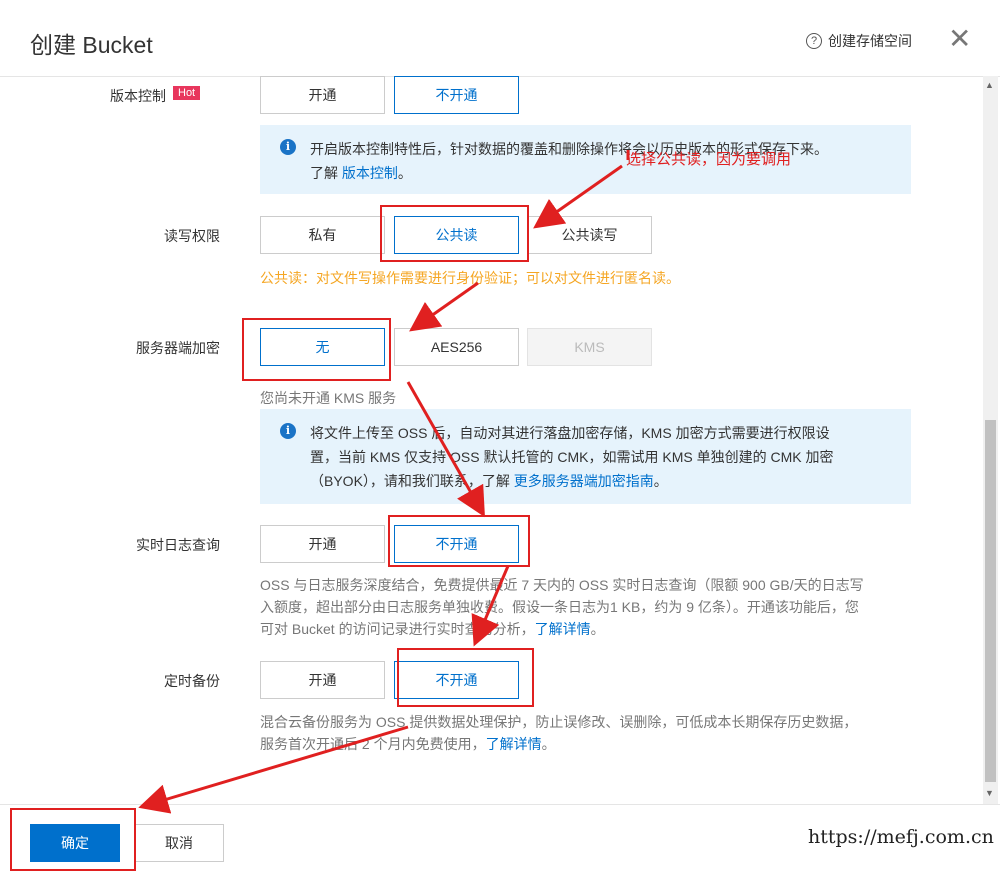  Describe the element at coordinates (959, 39) in the screenshot. I see `close-icon: ✕` at that location.